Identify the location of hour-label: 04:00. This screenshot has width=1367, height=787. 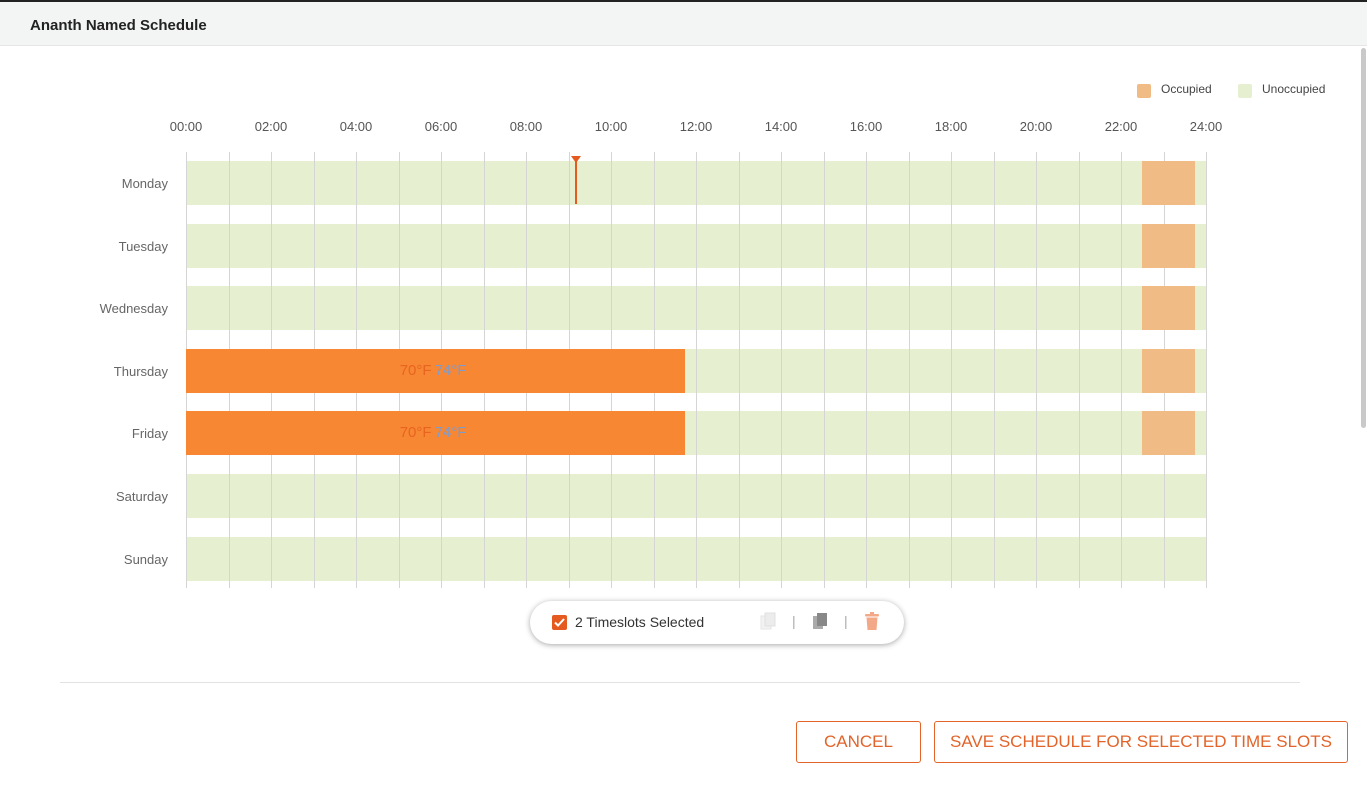
(356, 126).